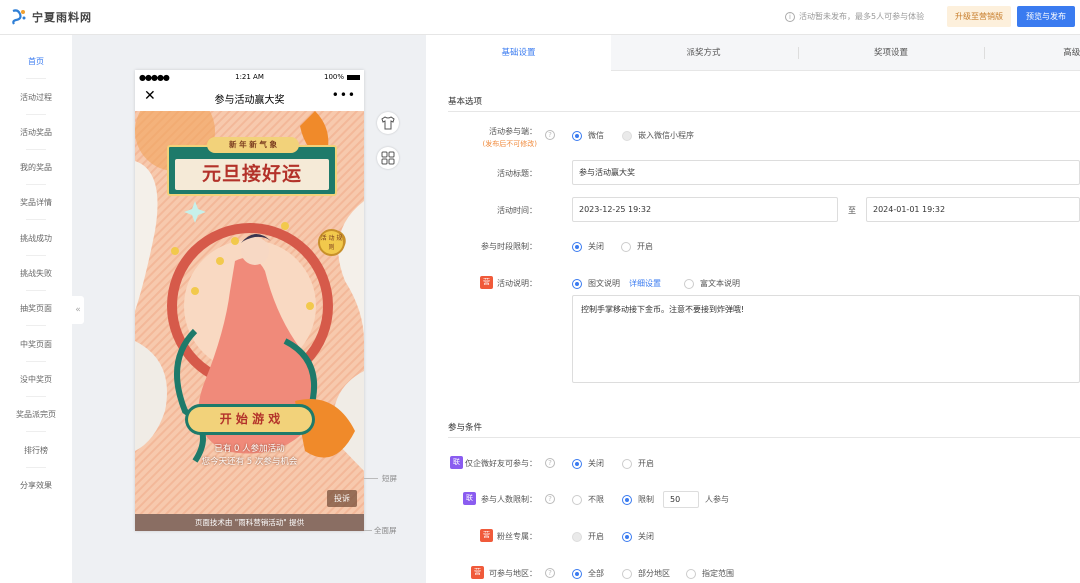  I want to click on info-icon: i, so click(790, 16).